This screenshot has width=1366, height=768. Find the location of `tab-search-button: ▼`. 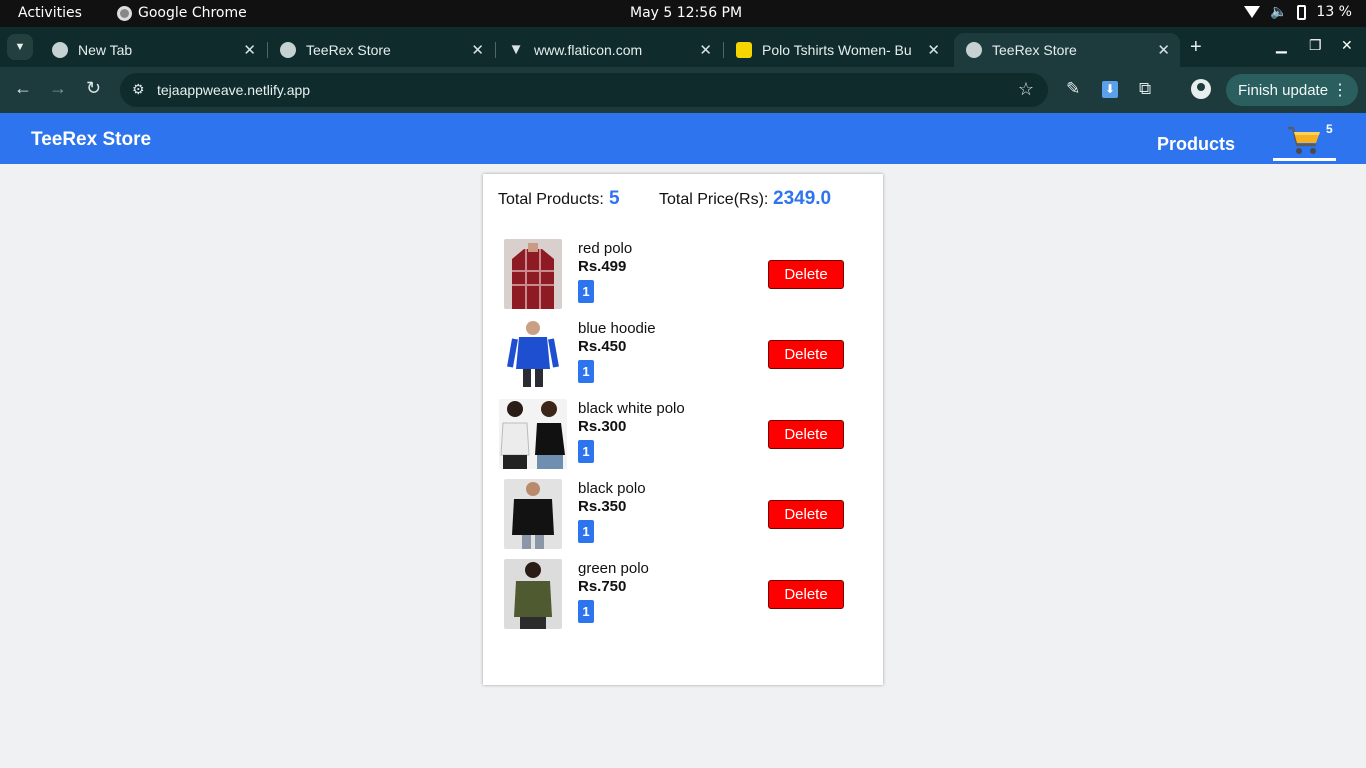

tab-search-button: ▼ is located at coordinates (20, 47).